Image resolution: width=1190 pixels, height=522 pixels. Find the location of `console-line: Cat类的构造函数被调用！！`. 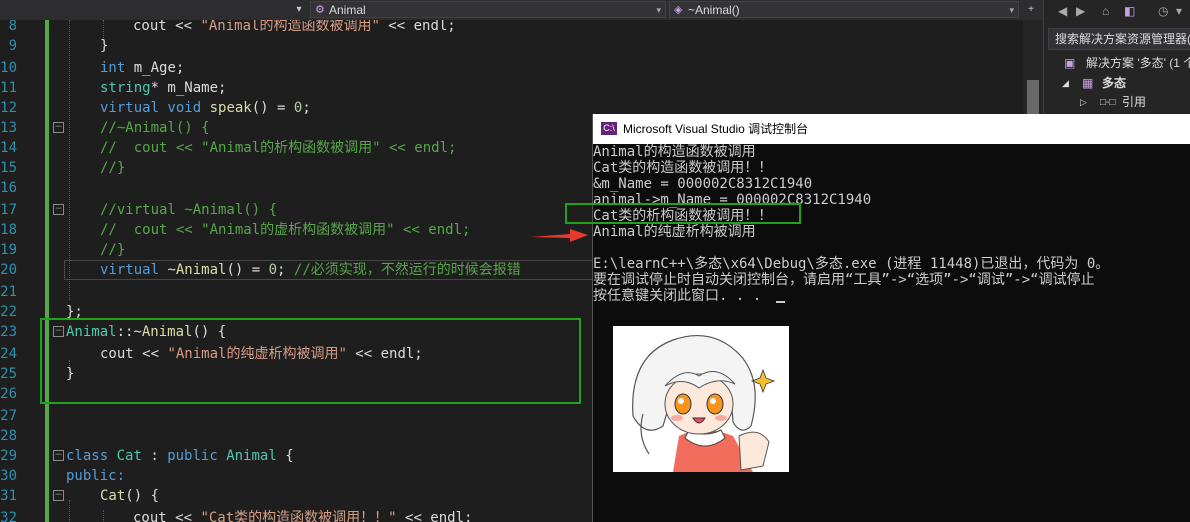

console-line: Cat类的构造函数被调用！！ is located at coordinates (683, 168).